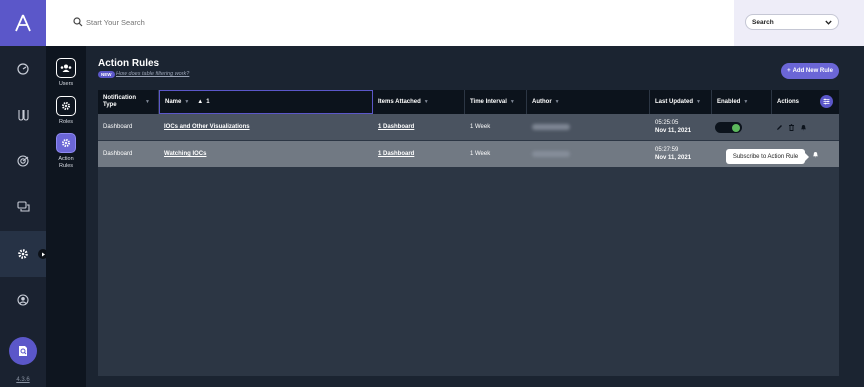 Image resolution: width=864 pixels, height=387 pixels. I want to click on pencil-icon, so click(779, 127).